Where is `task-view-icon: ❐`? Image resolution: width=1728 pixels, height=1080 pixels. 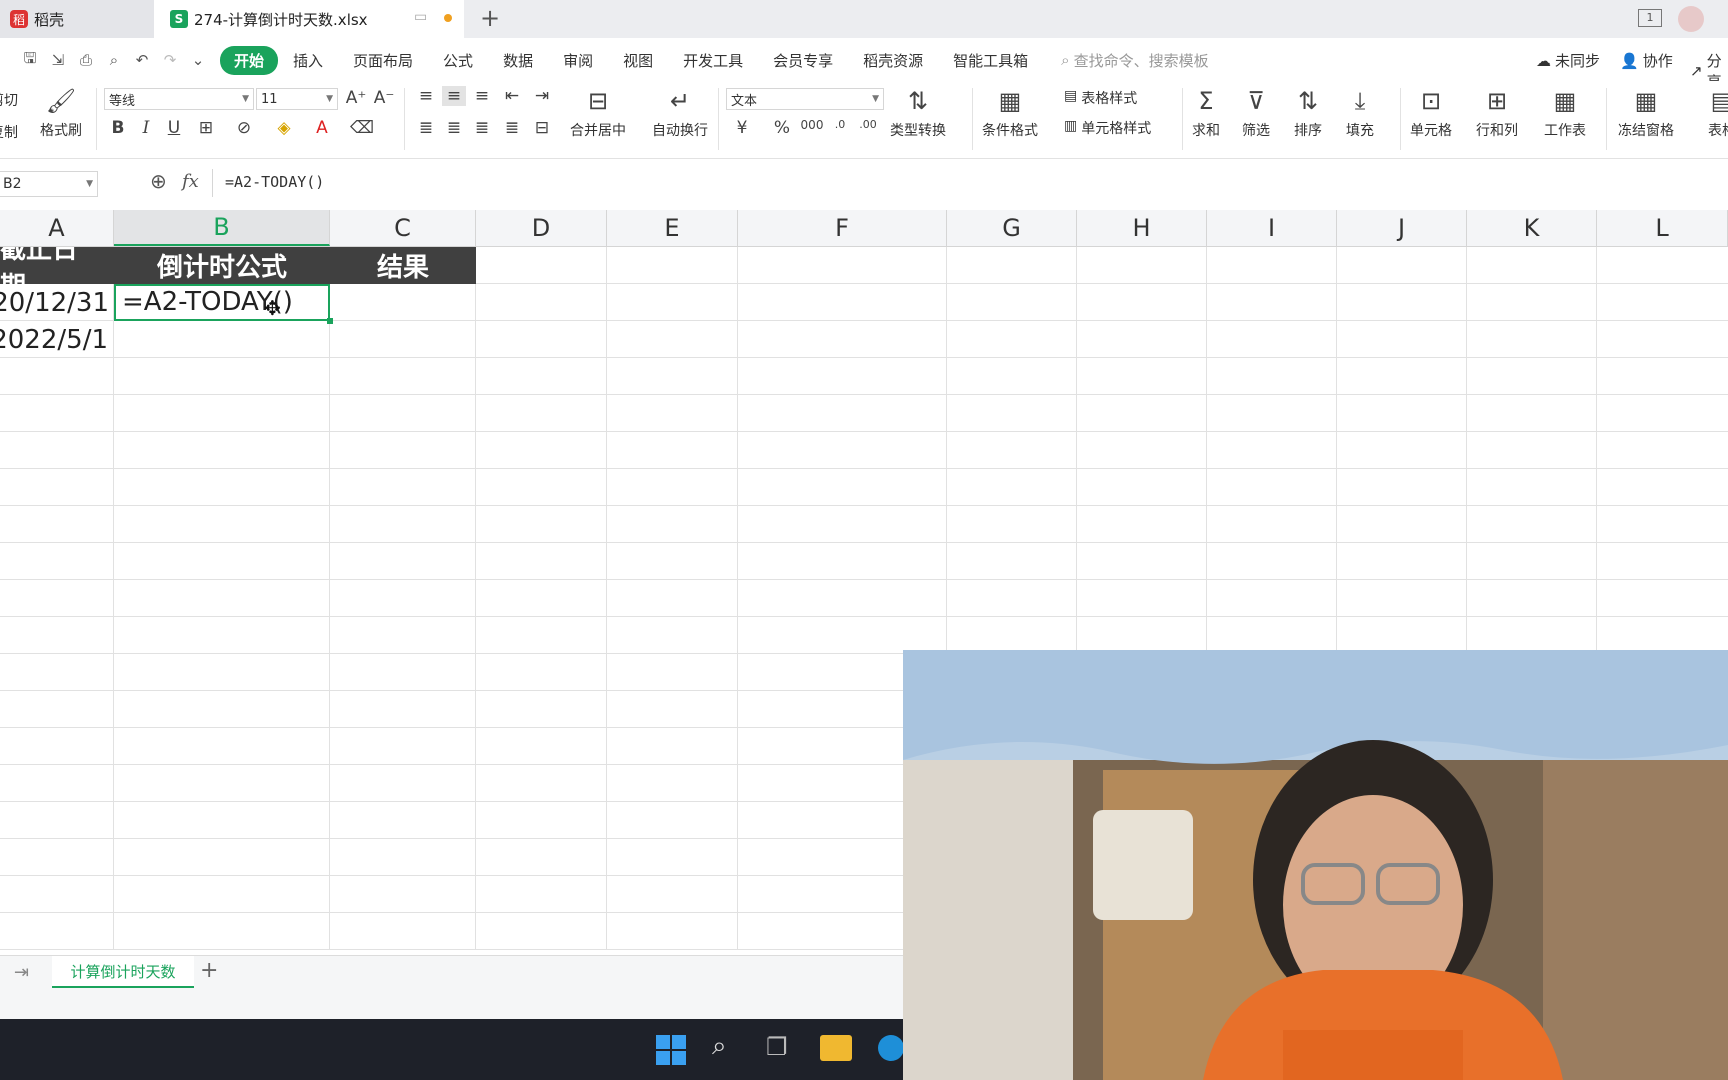
task-view-icon: ❐ is located at coordinates (777, 1047).